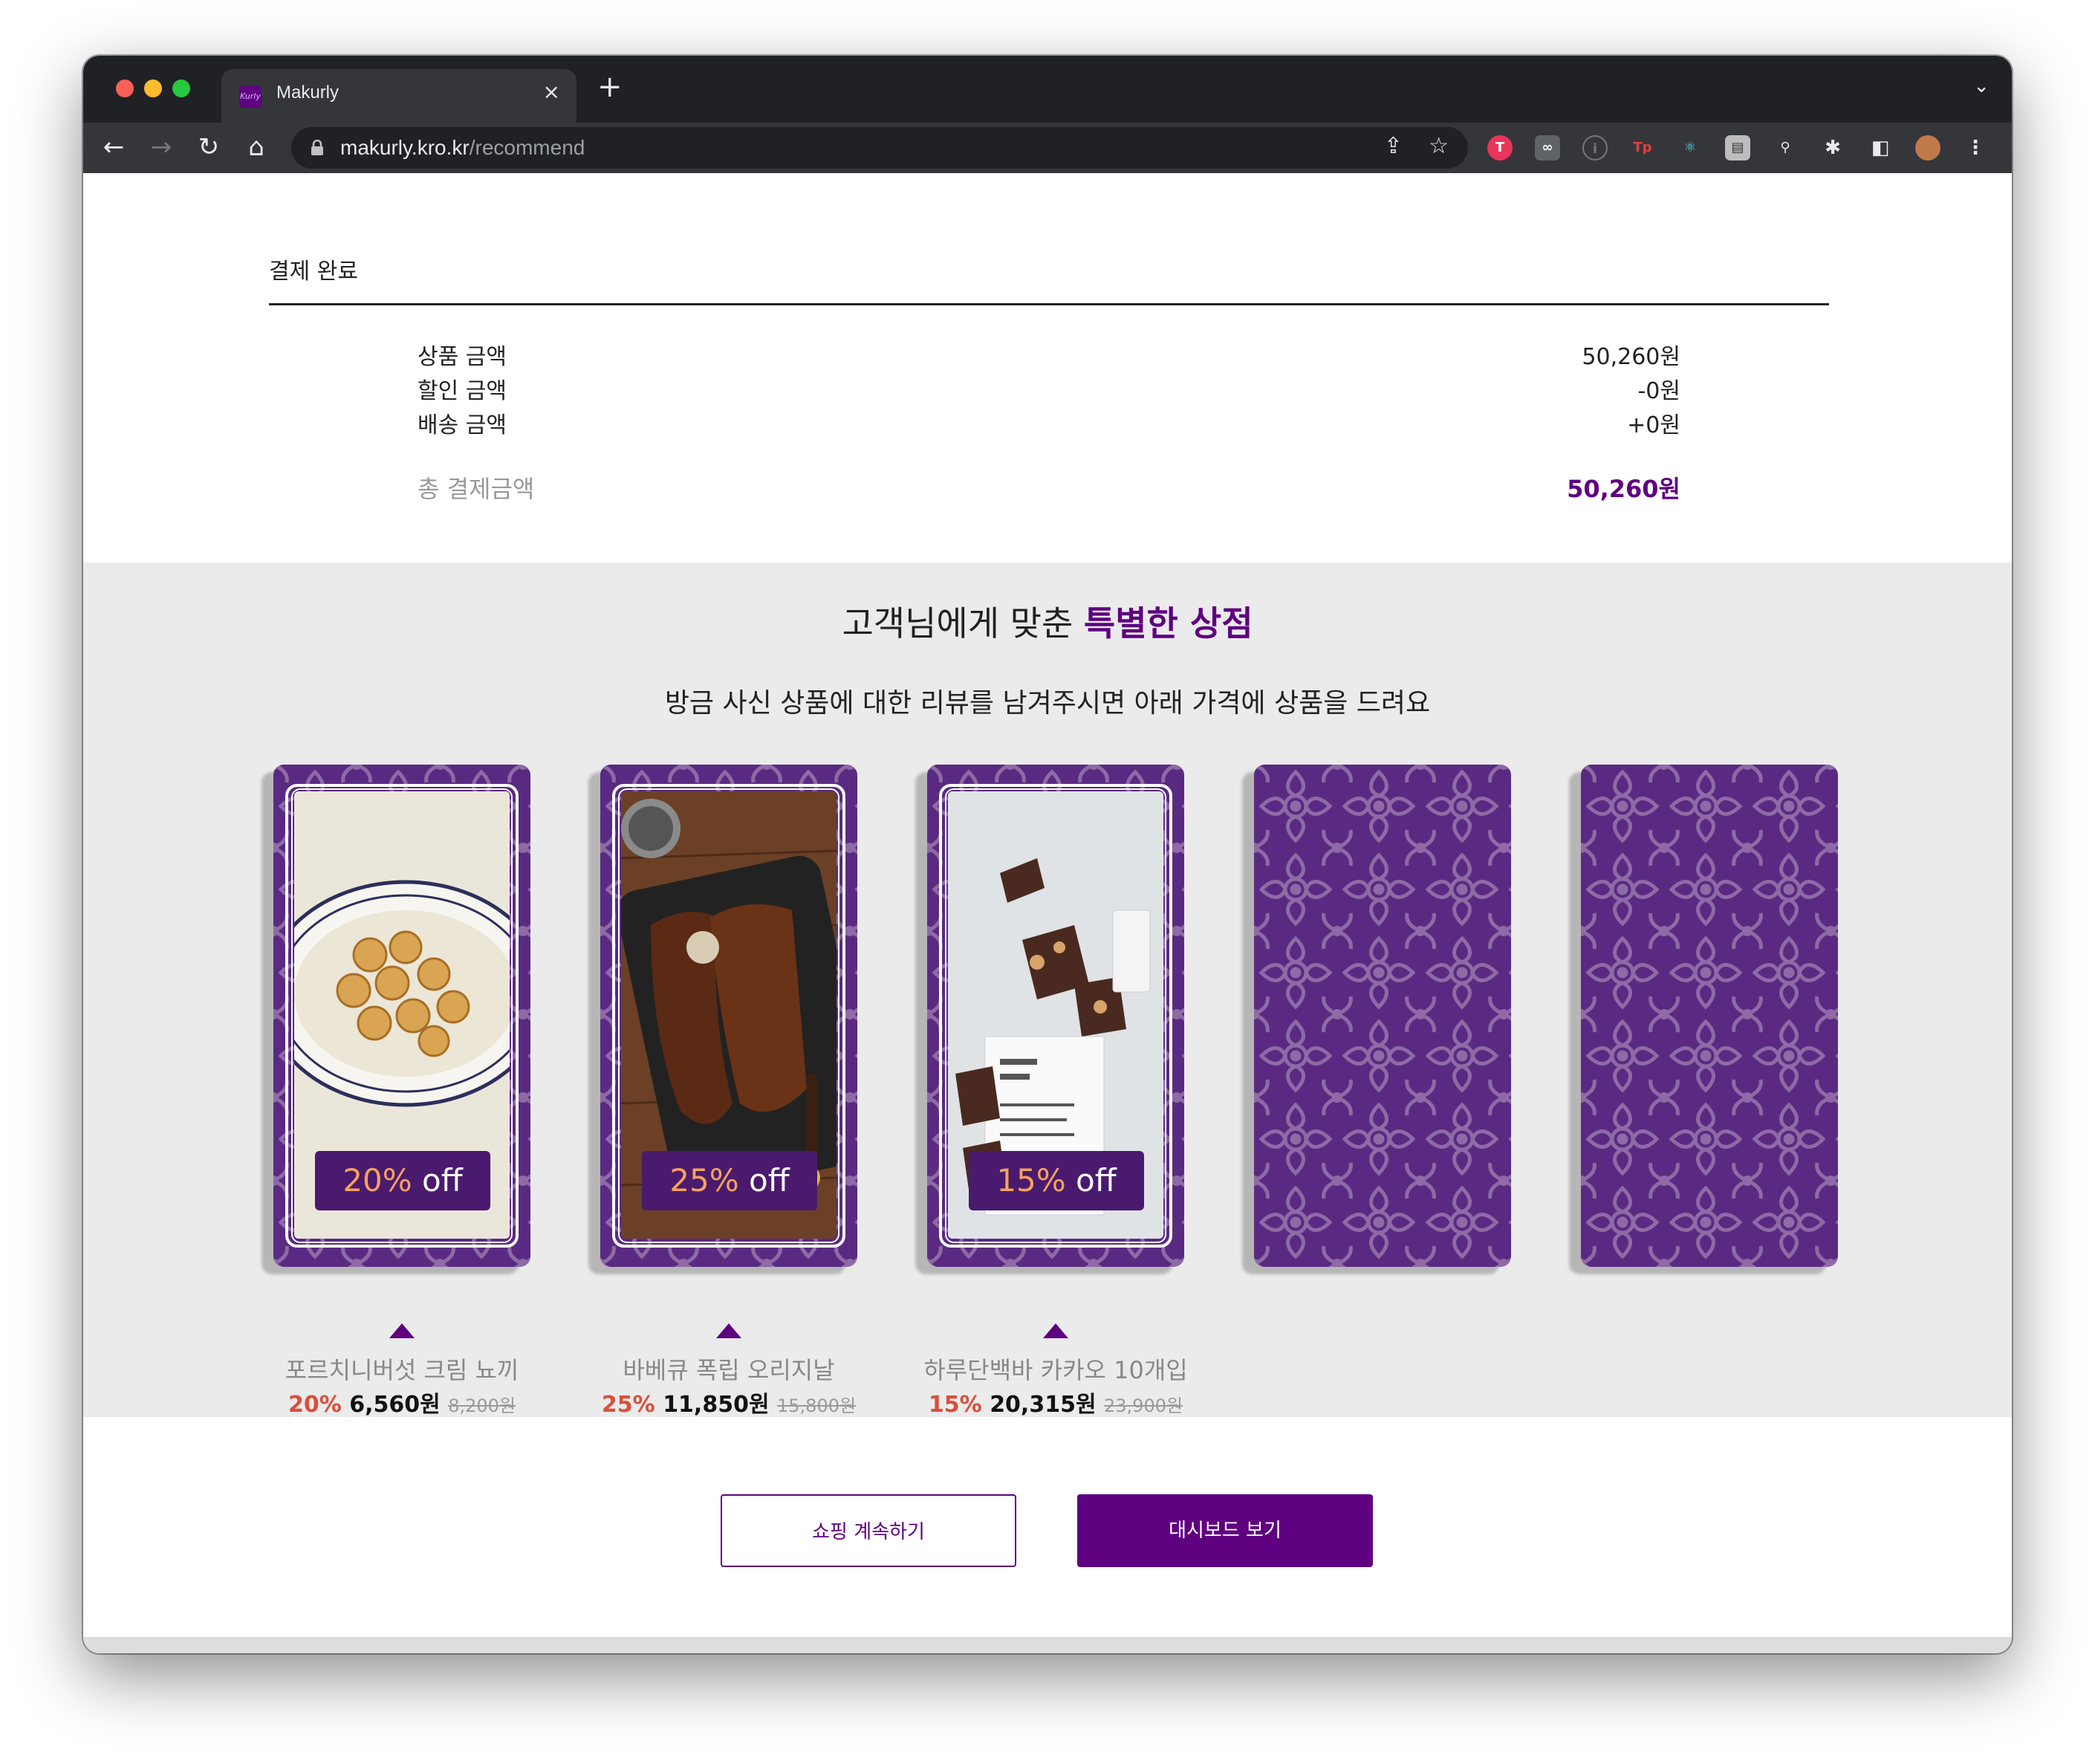  Describe the element at coordinates (1690, 147) in the screenshot. I see `react-devtools-icon: ⚛` at that location.